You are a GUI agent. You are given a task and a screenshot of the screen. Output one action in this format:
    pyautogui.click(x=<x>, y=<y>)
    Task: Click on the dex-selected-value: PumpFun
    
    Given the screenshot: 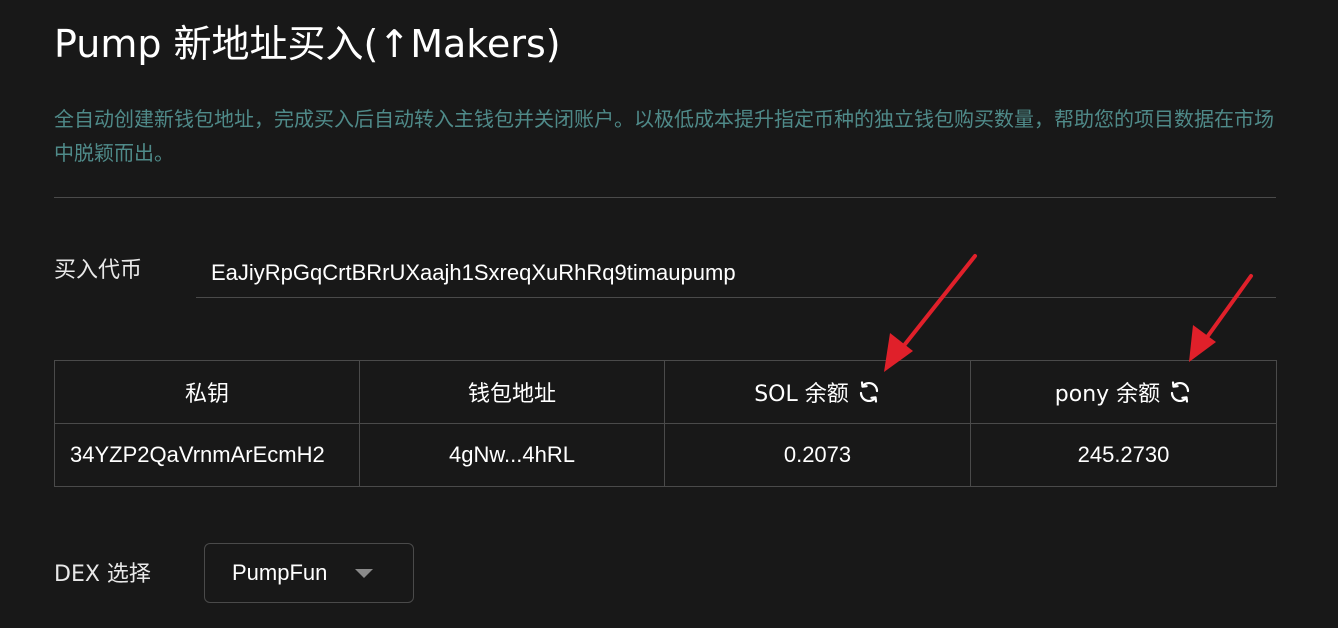 What is the action you would take?
    pyautogui.click(x=280, y=572)
    